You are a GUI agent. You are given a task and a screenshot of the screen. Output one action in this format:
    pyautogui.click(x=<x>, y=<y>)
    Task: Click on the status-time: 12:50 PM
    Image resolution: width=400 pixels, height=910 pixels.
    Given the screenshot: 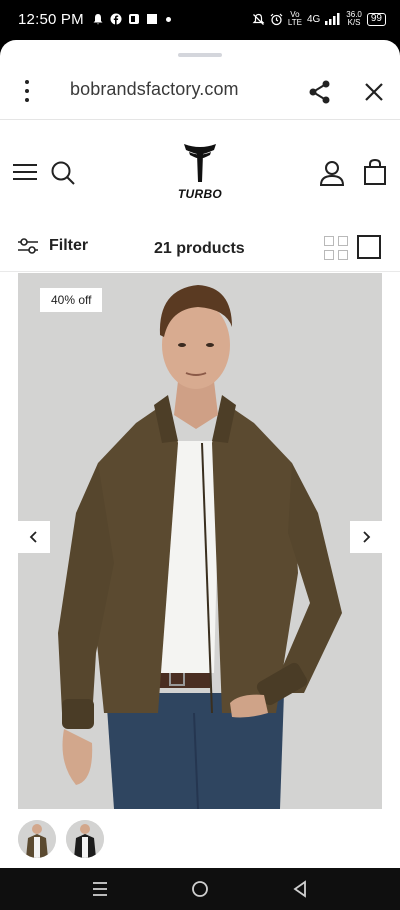 What is the action you would take?
    pyautogui.click(x=51, y=19)
    